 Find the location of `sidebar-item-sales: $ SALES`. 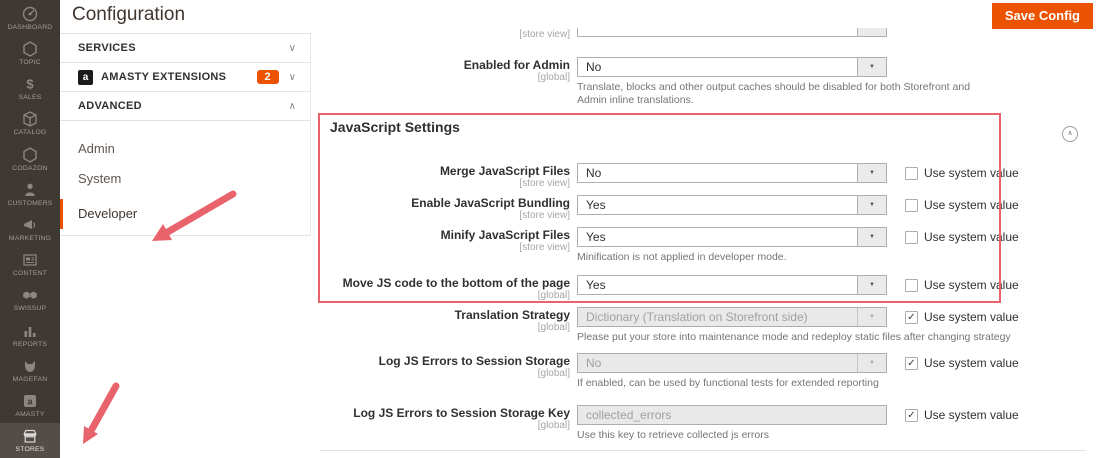

sidebar-item-sales: $ SALES is located at coordinates (30, 87).